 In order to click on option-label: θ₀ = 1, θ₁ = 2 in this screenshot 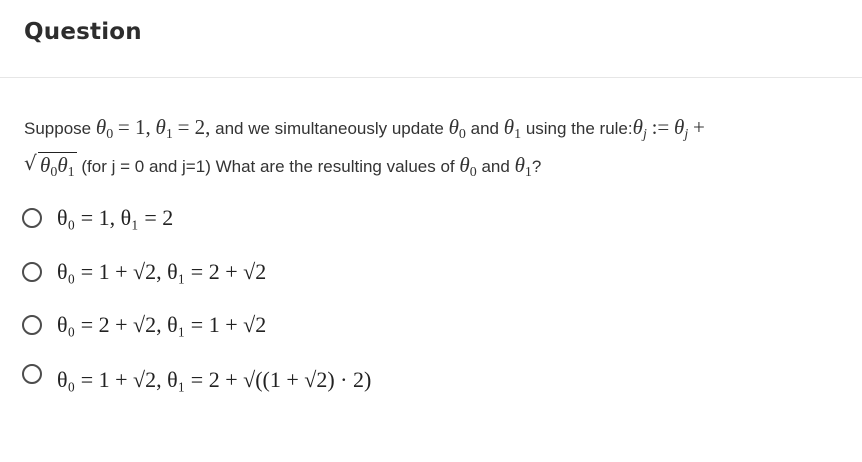, I will do `click(115, 217)`.